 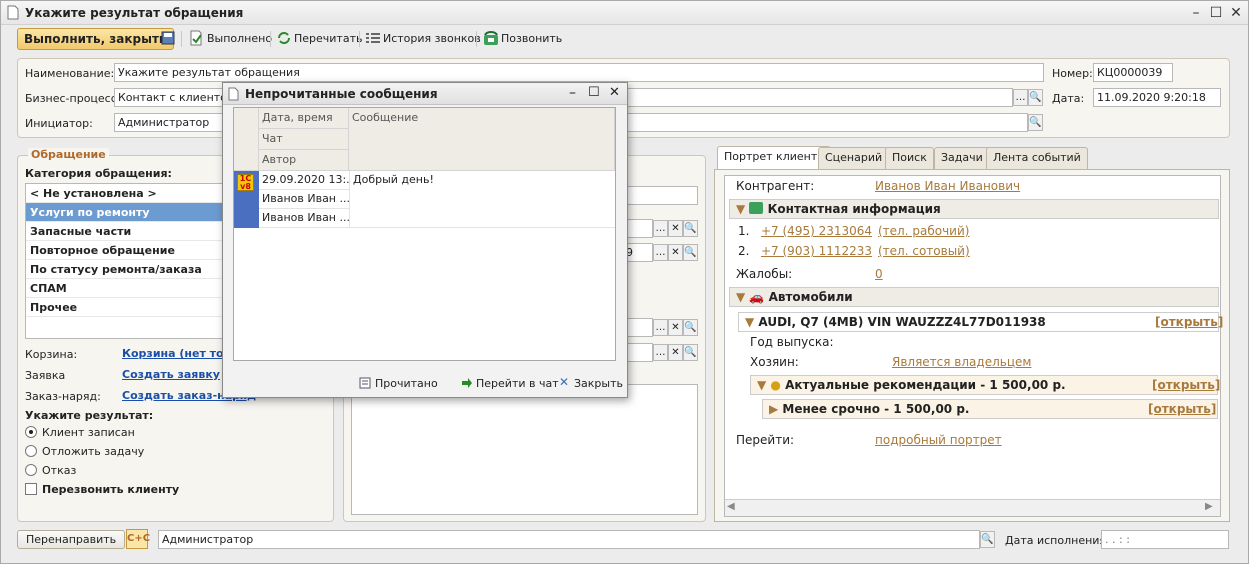 What do you see at coordinates (71, 539) in the screenshot?
I see `redirect-button: Перенаправить` at bounding box center [71, 539].